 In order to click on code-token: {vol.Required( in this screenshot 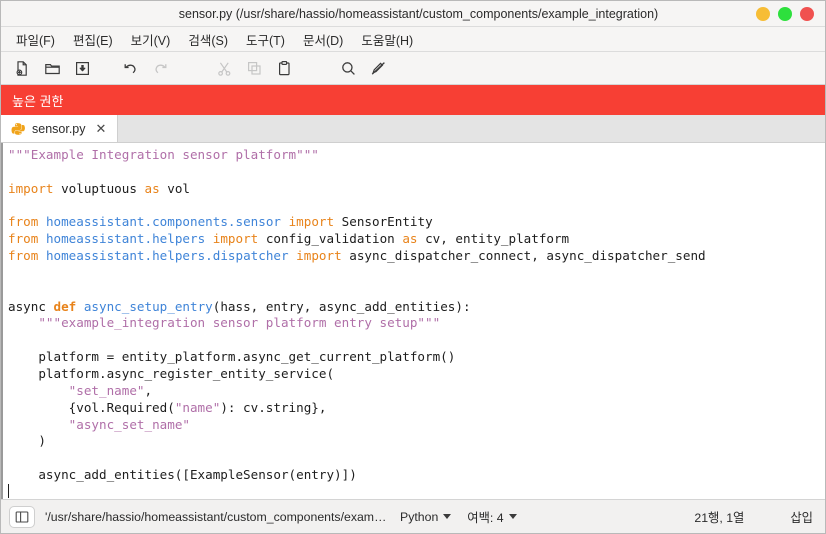, I will do `click(91, 407)`.